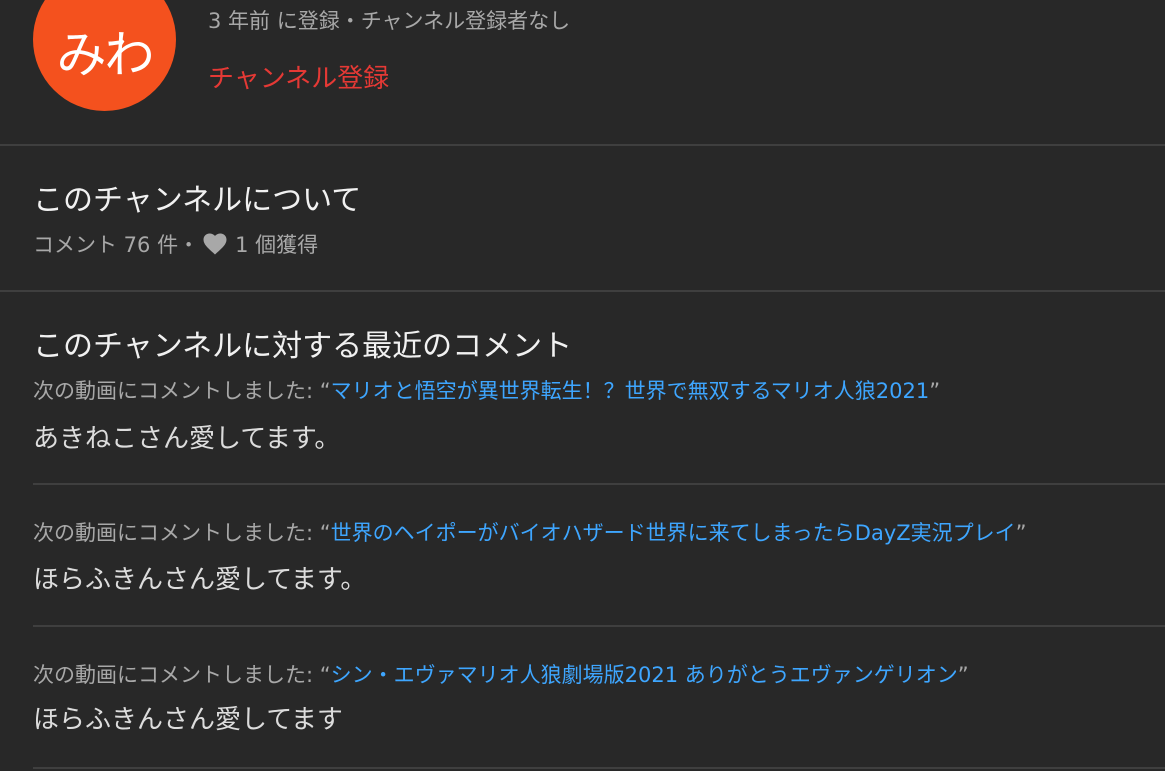 This screenshot has height=771, width=1165. Describe the element at coordinates (644, 675) in the screenshot. I see `video-link: シン・エヴァマリオ人狼劇場版2021 ありがとうエヴァンゲリオン` at that location.